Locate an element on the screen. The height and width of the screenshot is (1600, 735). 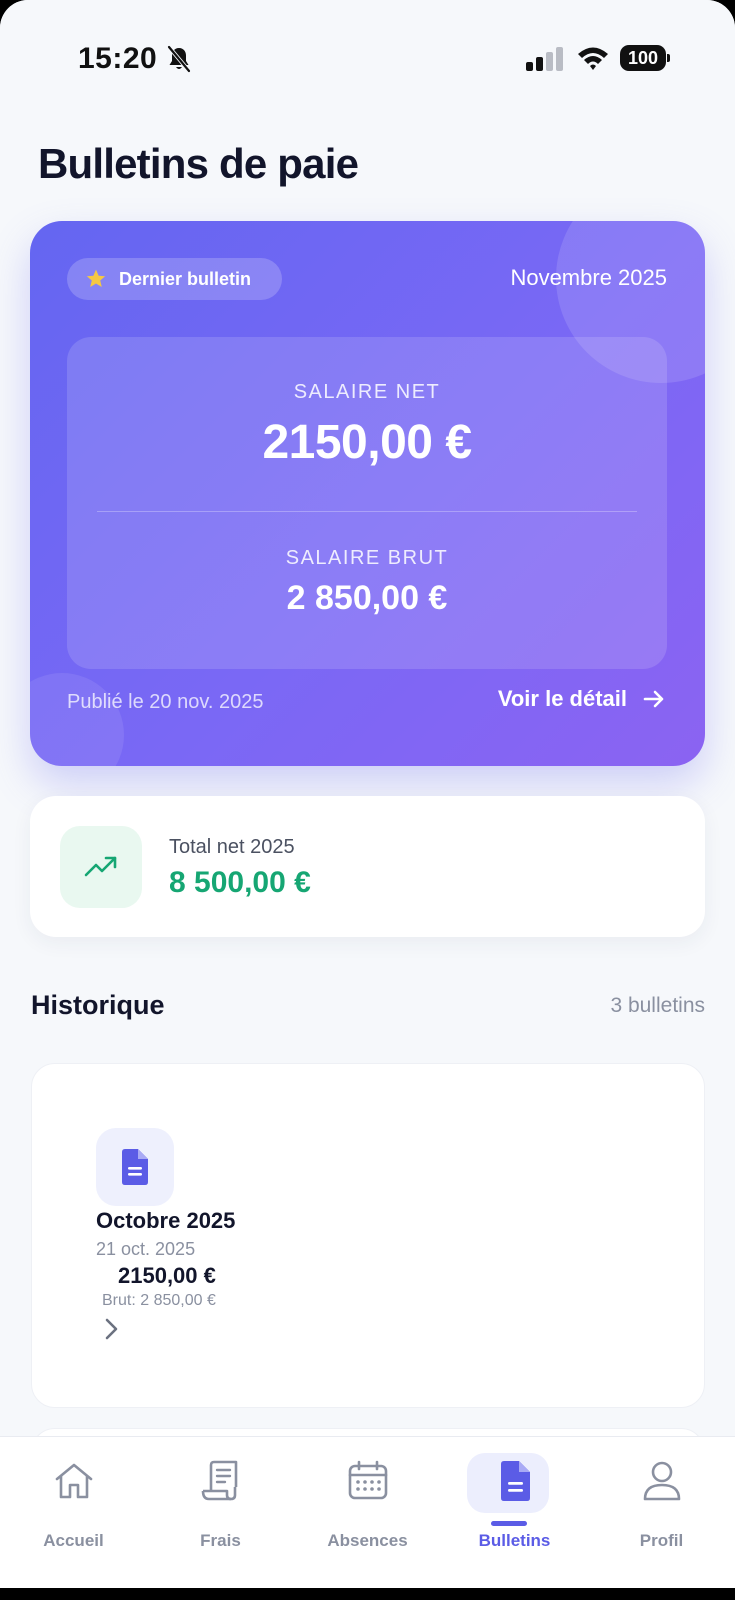
tab-bulletins: Bulletins is located at coordinates (514, 1497).